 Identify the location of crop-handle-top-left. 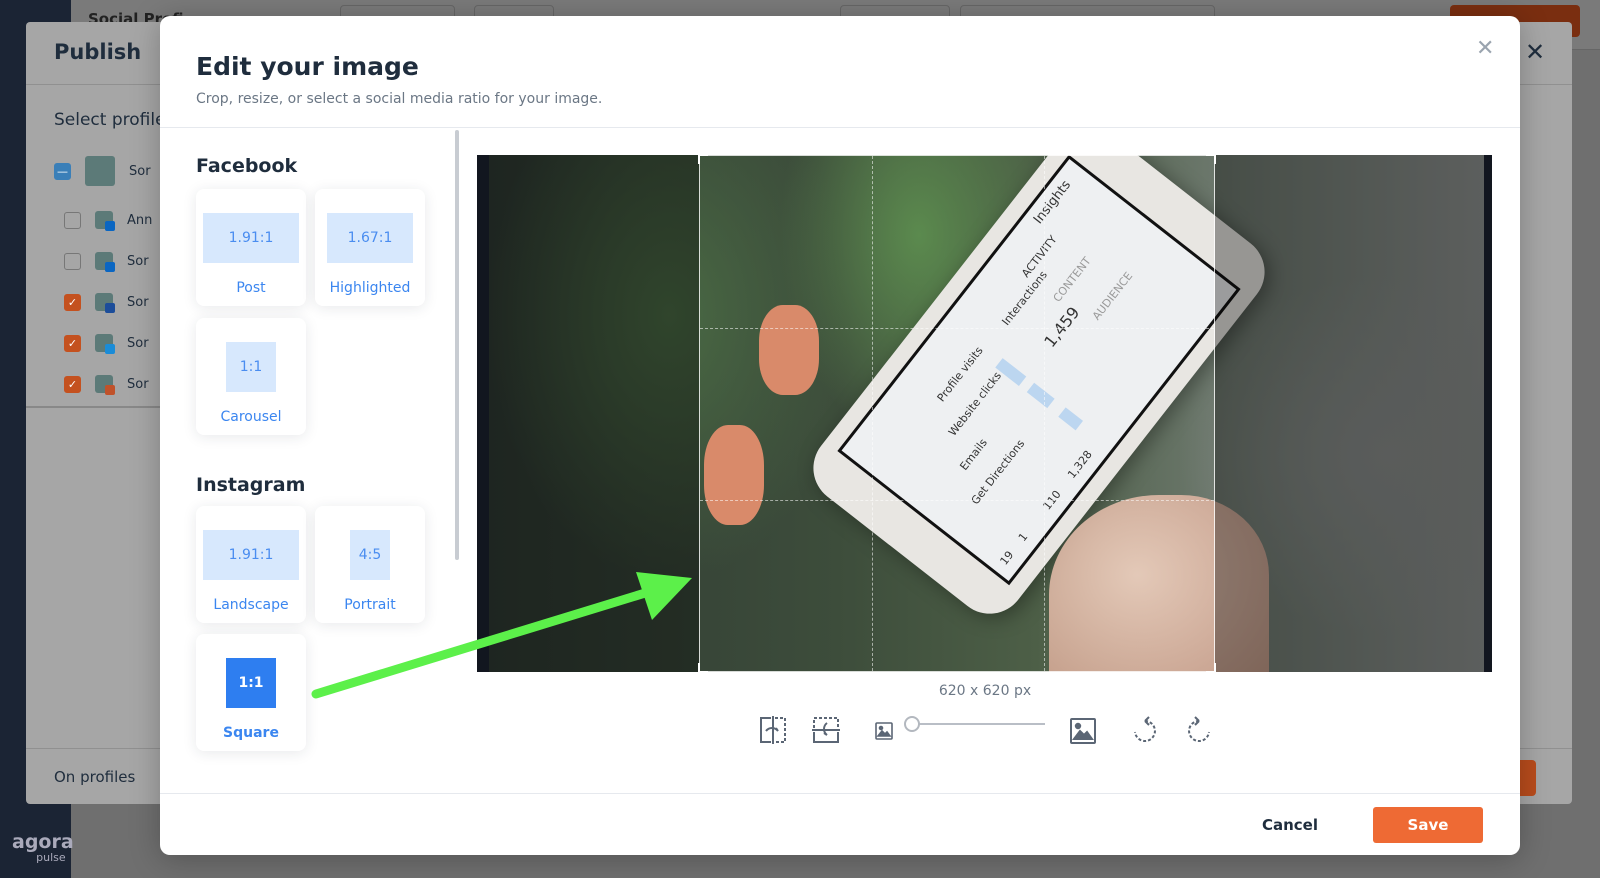
(703, 159).